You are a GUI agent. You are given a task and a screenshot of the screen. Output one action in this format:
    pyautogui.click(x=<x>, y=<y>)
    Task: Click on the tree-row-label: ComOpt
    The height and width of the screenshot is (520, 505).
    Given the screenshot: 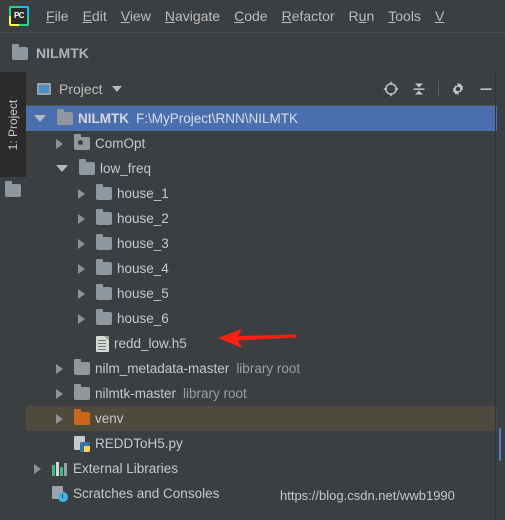 What is the action you would take?
    pyautogui.click(x=120, y=143)
    